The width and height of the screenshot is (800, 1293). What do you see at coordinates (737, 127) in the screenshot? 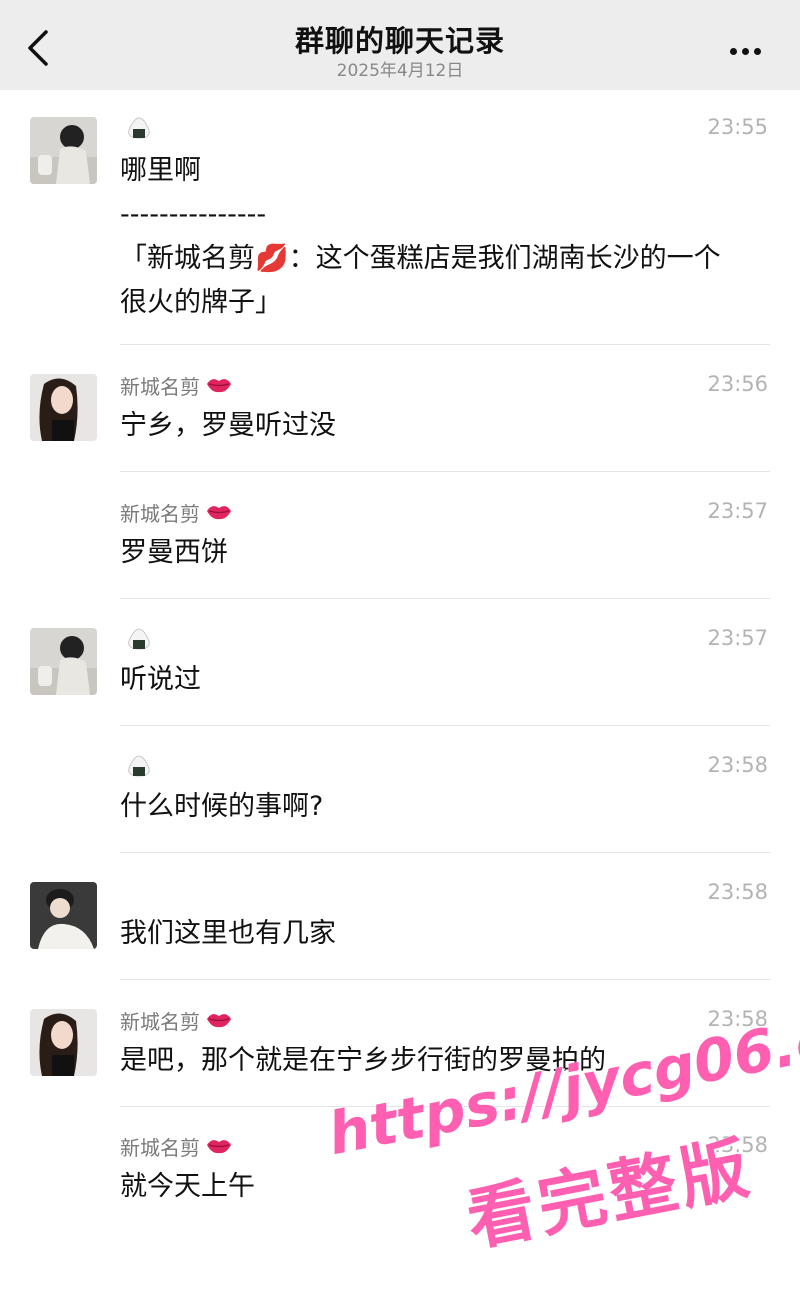
I see `message-time: 23:55` at bounding box center [737, 127].